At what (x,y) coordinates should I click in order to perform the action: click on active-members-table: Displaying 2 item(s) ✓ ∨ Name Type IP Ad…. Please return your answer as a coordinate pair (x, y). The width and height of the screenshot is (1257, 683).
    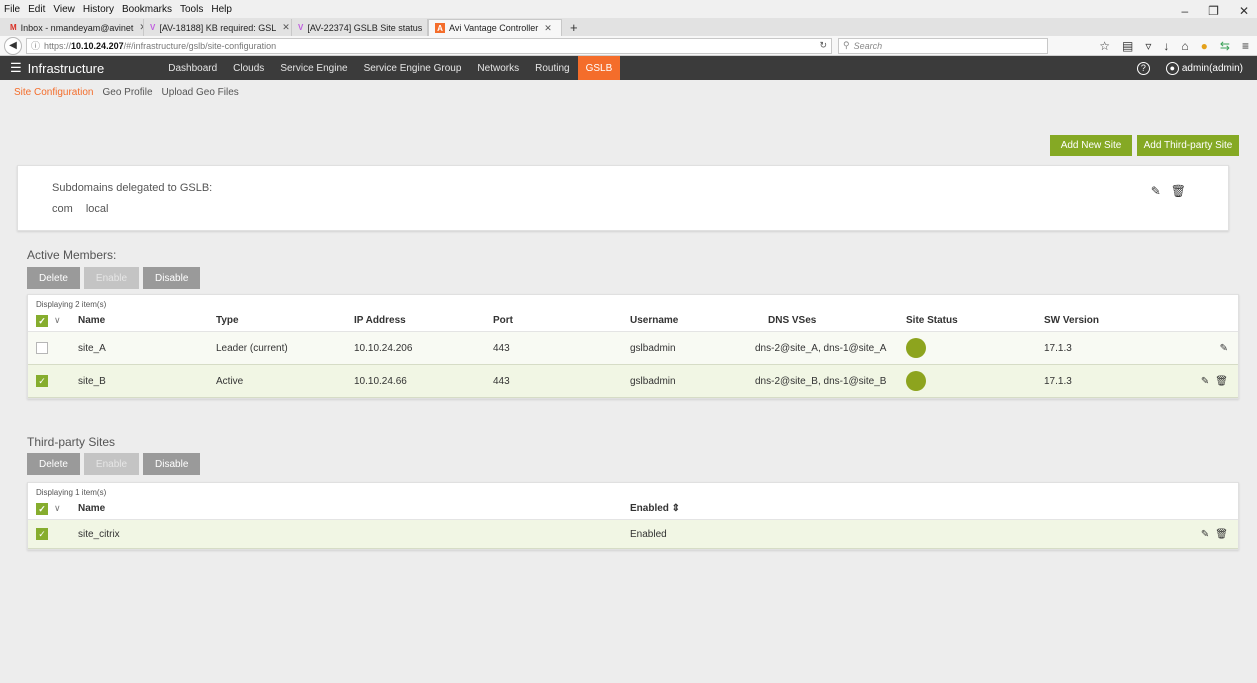
    Looking at the image, I should click on (633, 346).